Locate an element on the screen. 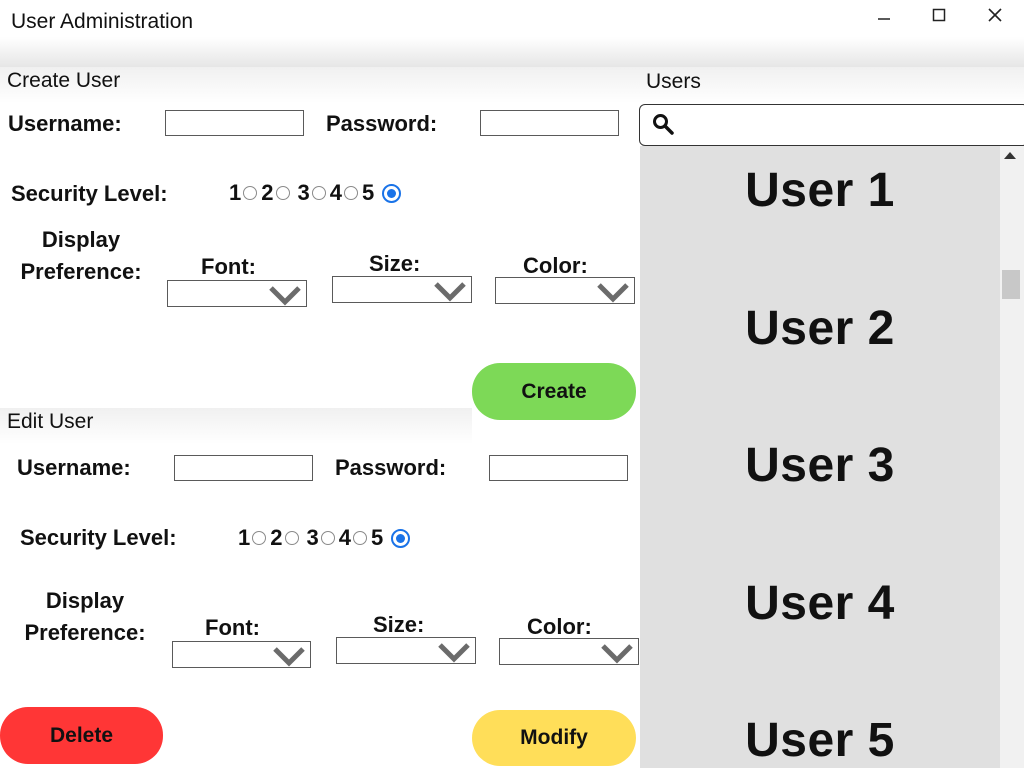 This screenshot has width=1024, height=768. modify-button: Modify is located at coordinates (554, 738).